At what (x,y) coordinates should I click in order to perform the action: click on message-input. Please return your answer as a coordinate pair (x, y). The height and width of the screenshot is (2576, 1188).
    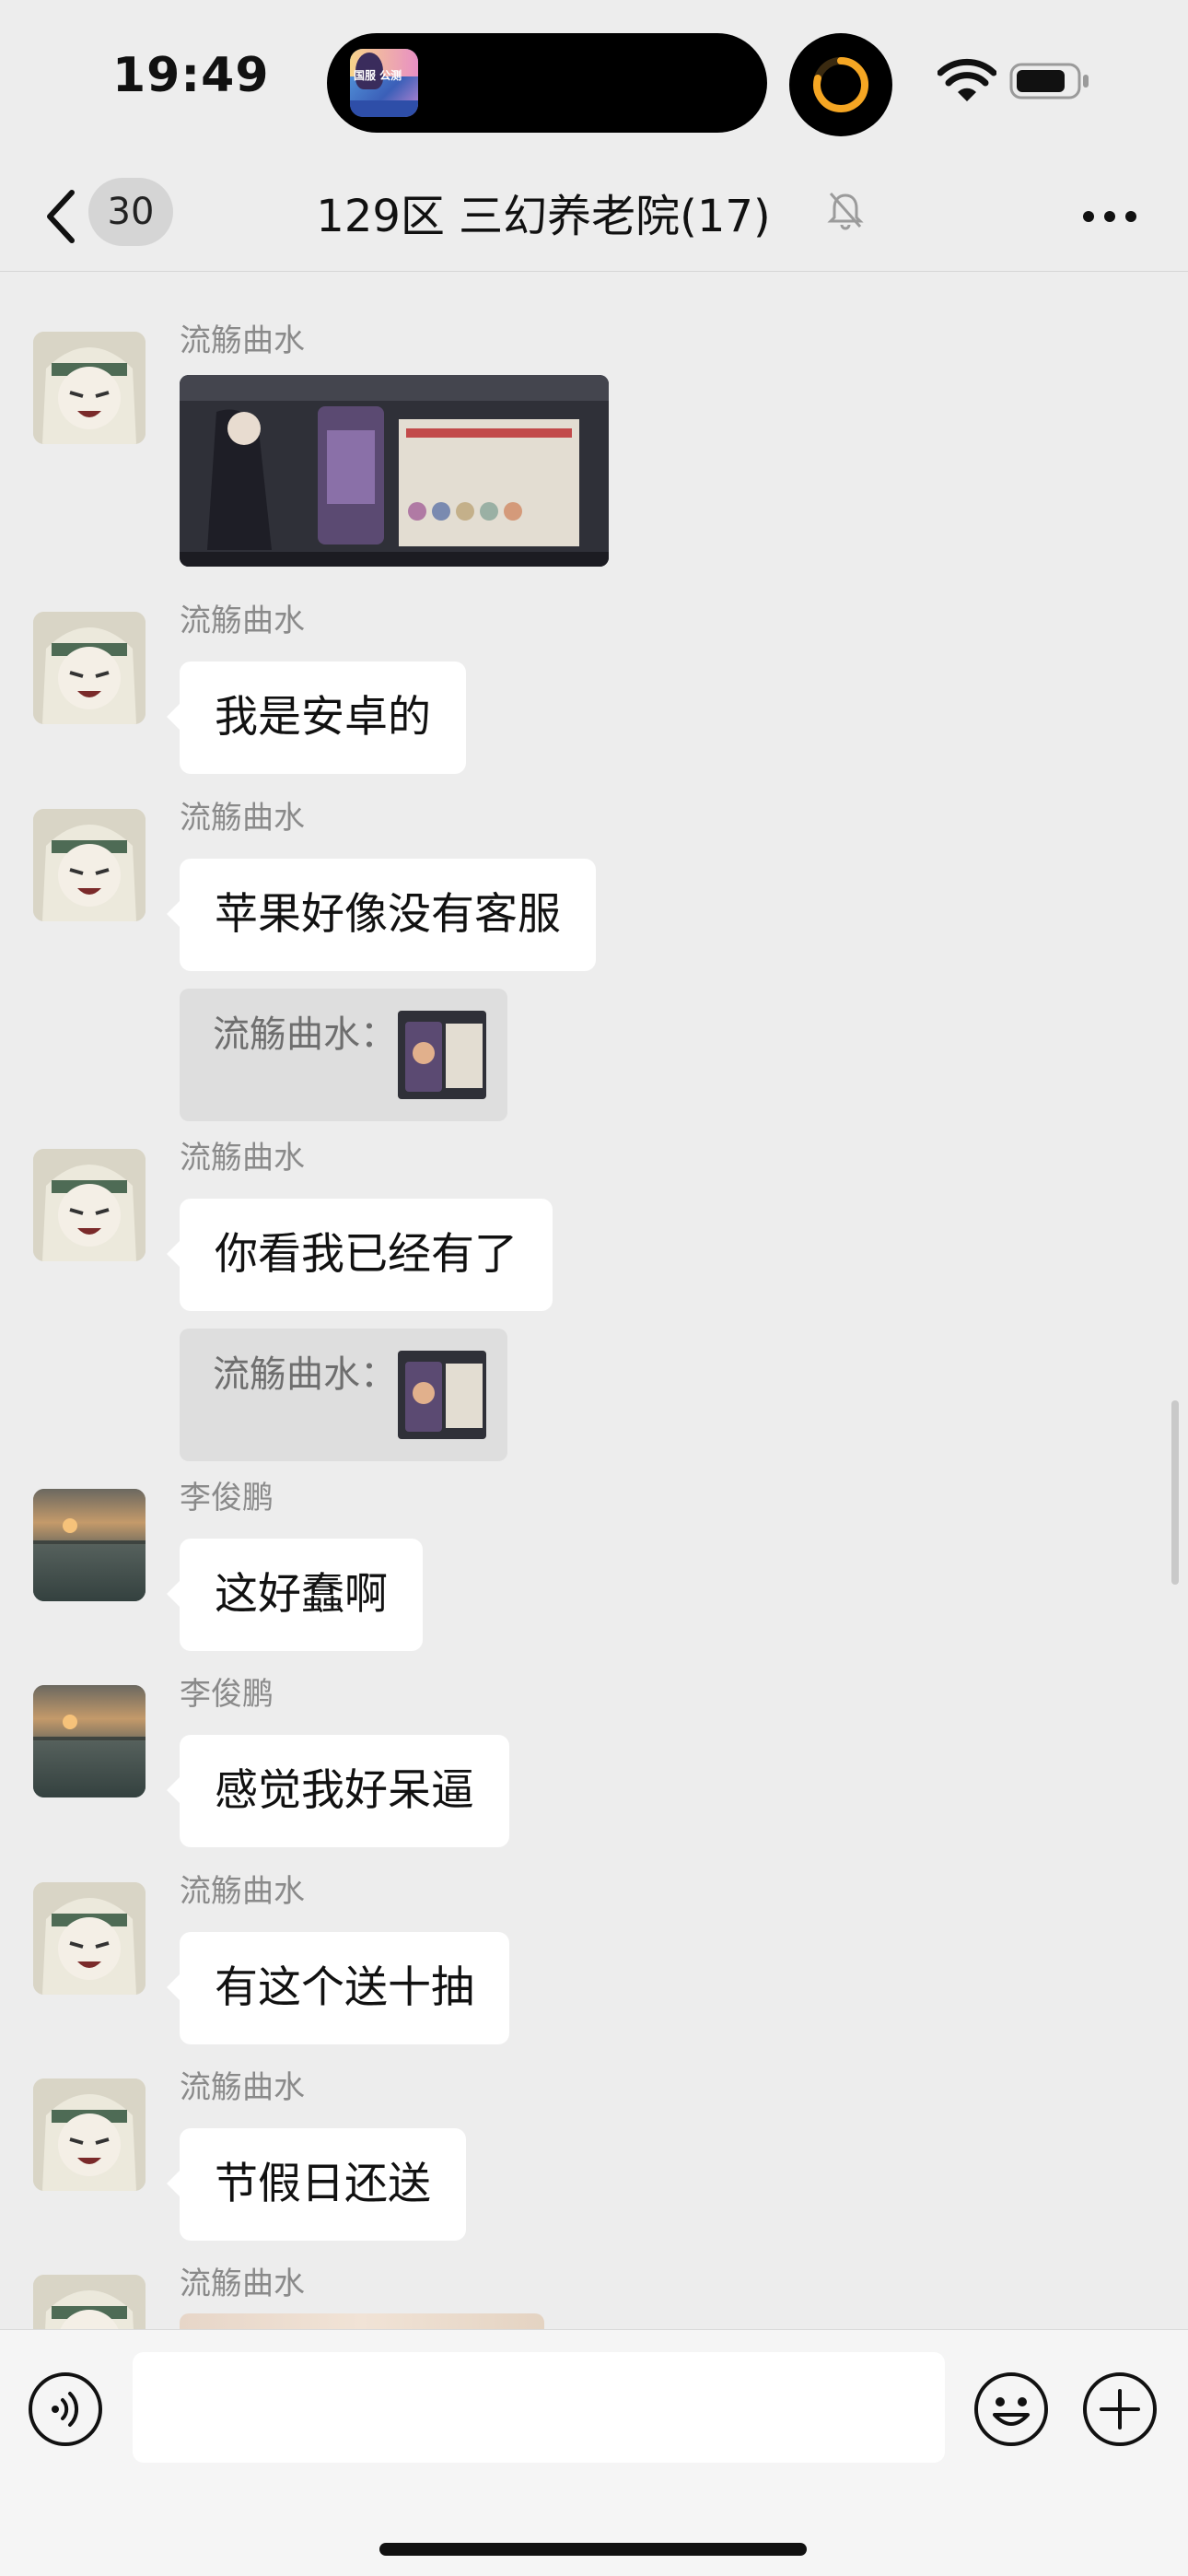
    Looking at the image, I should click on (539, 2407).